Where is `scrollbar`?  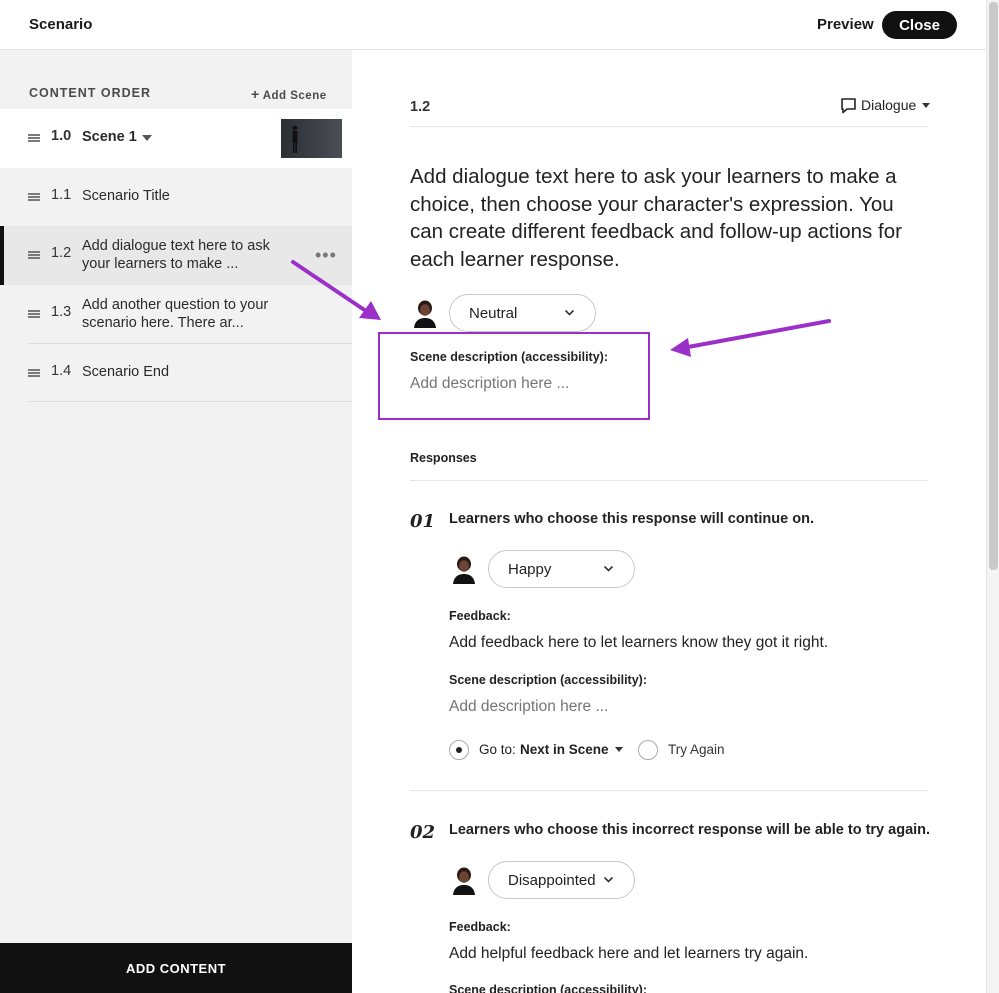
scrollbar is located at coordinates (992, 496).